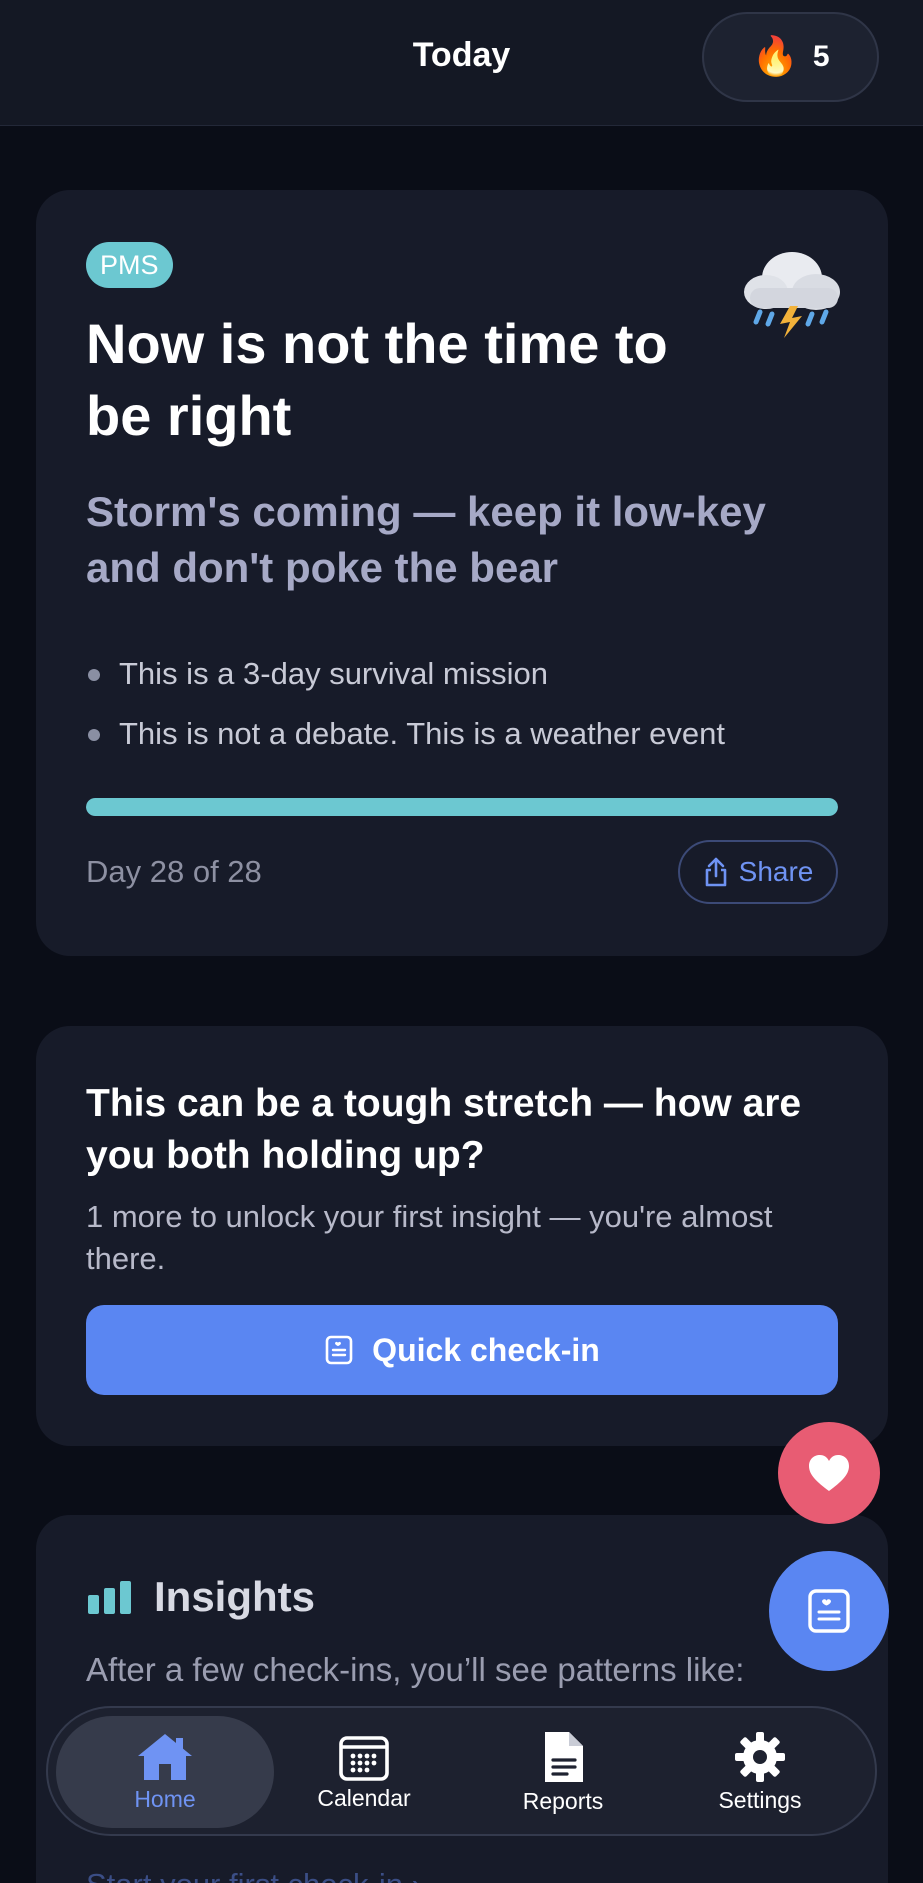 This screenshot has width=923, height=1883. I want to click on document-icon, so click(564, 1756).